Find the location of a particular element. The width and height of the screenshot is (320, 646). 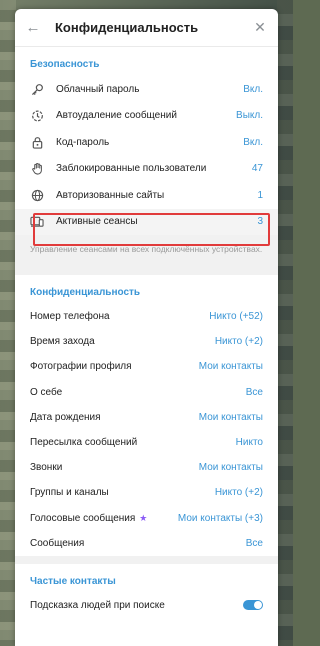

privacy-row-label: Пересылка сообщений is located at coordinates (84, 443).